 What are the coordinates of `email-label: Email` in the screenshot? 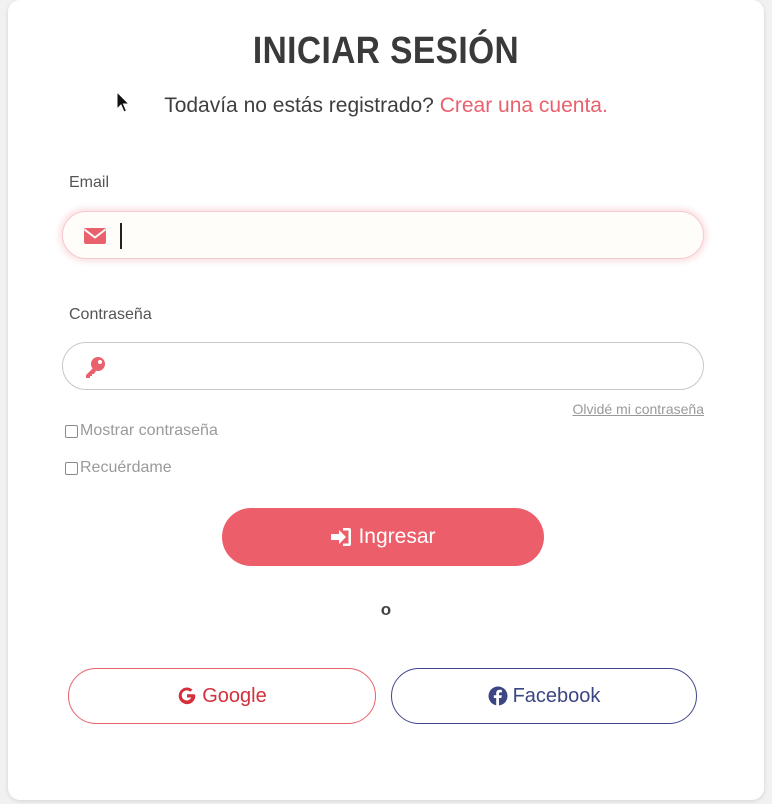 It's located at (89, 182).